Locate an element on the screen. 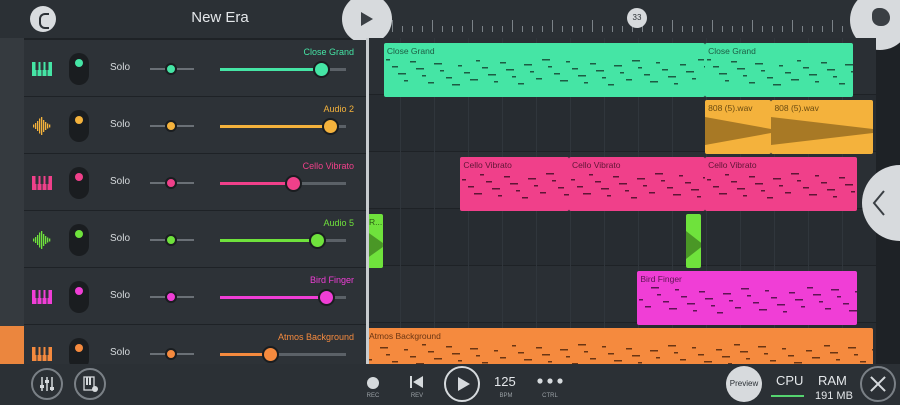 The width and height of the screenshot is (900, 405). preview-button: Preview is located at coordinates (744, 384).